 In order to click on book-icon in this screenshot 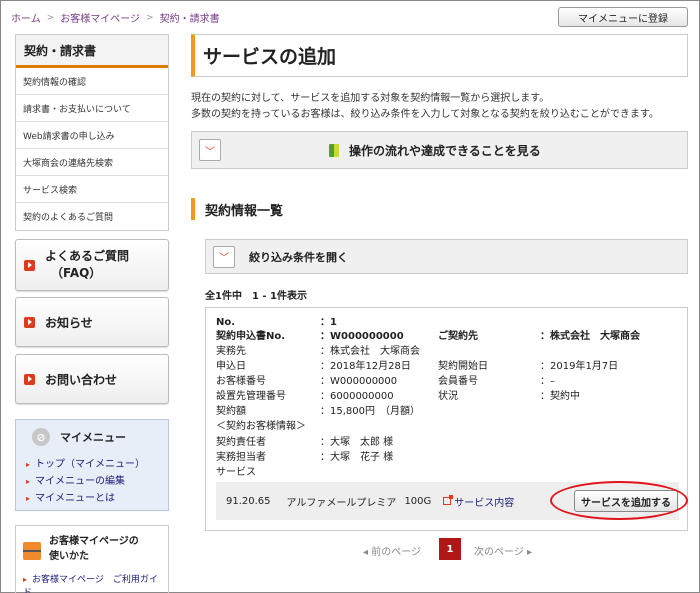, I will do `click(334, 150)`.